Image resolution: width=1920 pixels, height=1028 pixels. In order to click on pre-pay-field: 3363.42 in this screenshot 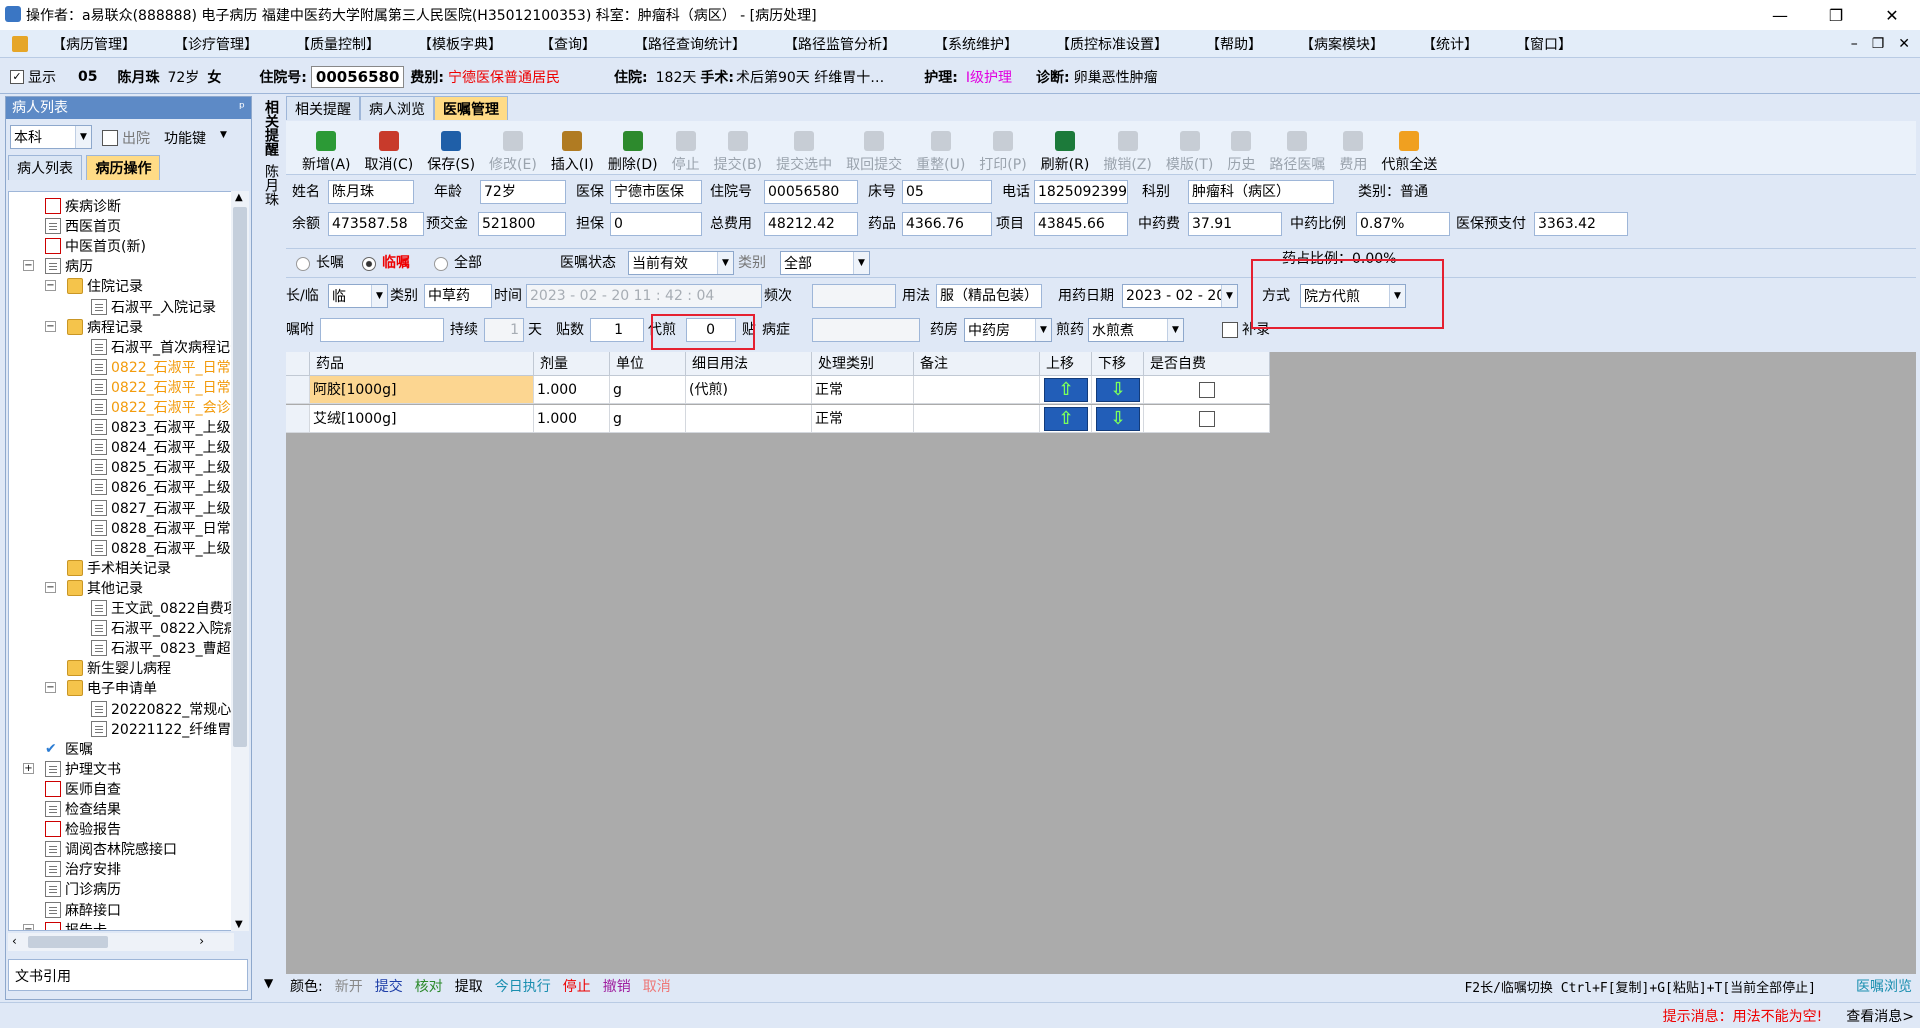, I will do `click(1581, 224)`.